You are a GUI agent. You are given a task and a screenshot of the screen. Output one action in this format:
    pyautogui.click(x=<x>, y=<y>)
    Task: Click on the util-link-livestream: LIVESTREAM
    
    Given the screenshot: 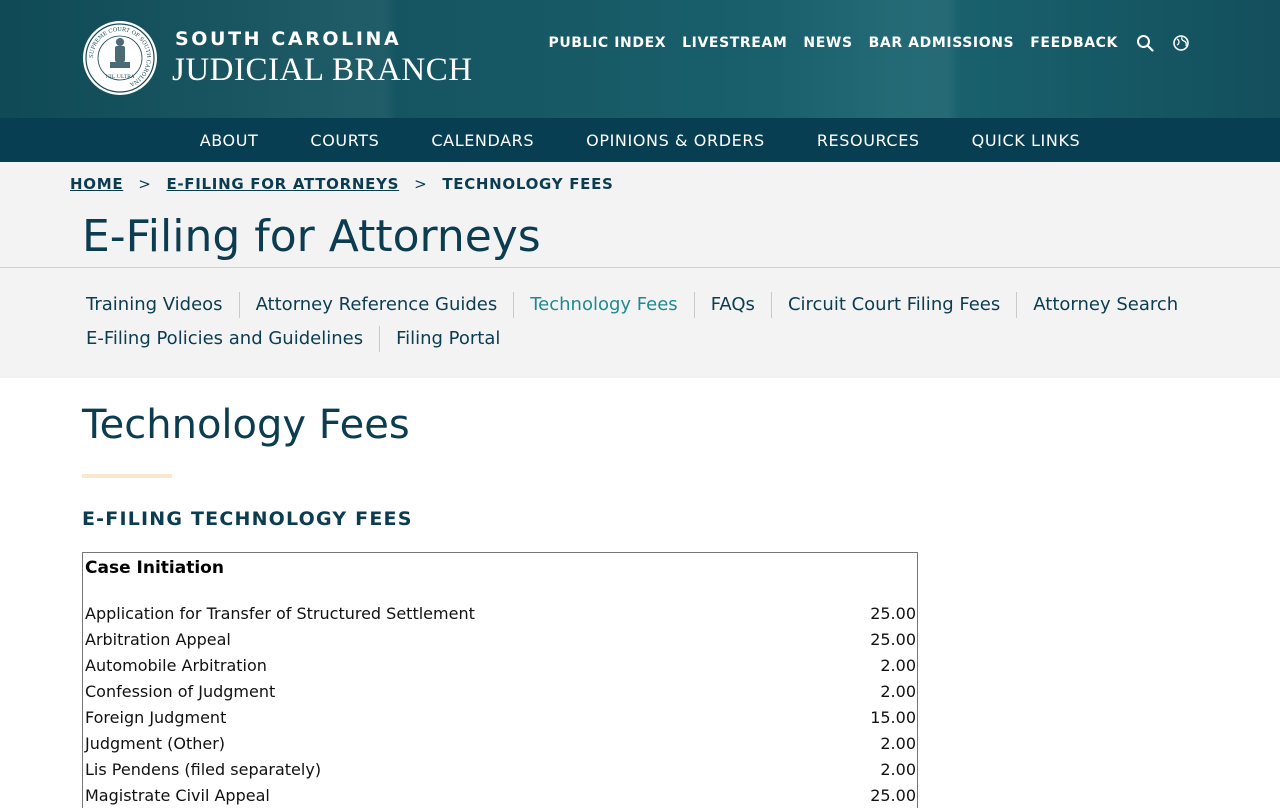 What is the action you would take?
    pyautogui.click(x=734, y=43)
    